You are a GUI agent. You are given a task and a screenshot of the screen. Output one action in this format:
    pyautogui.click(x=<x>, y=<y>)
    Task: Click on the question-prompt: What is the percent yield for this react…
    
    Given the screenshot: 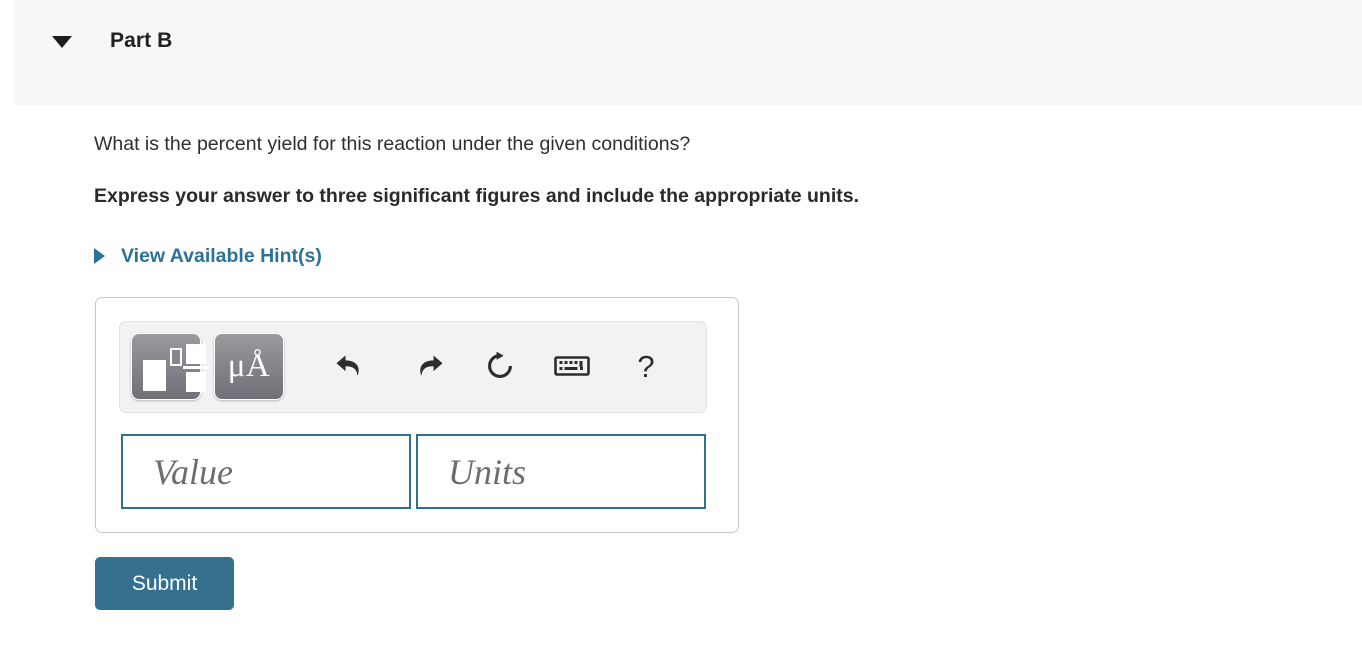 What is the action you would take?
    pyautogui.click(x=392, y=144)
    